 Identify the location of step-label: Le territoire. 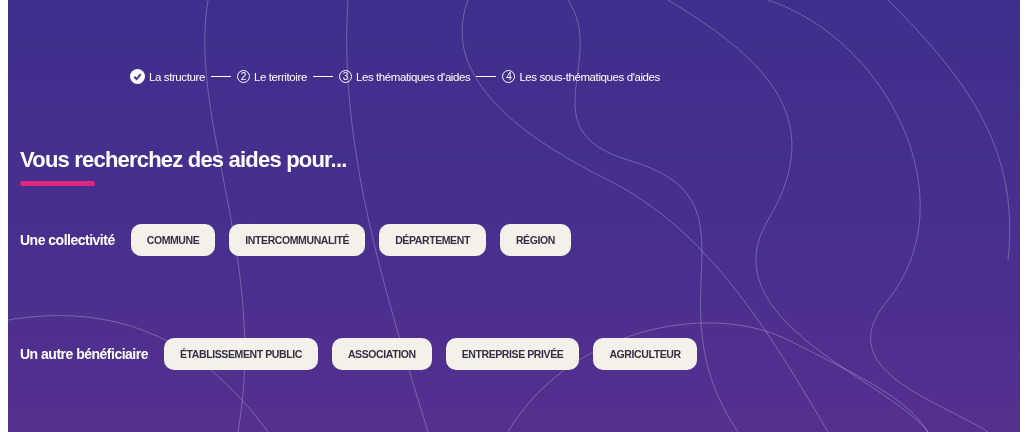
(280, 76).